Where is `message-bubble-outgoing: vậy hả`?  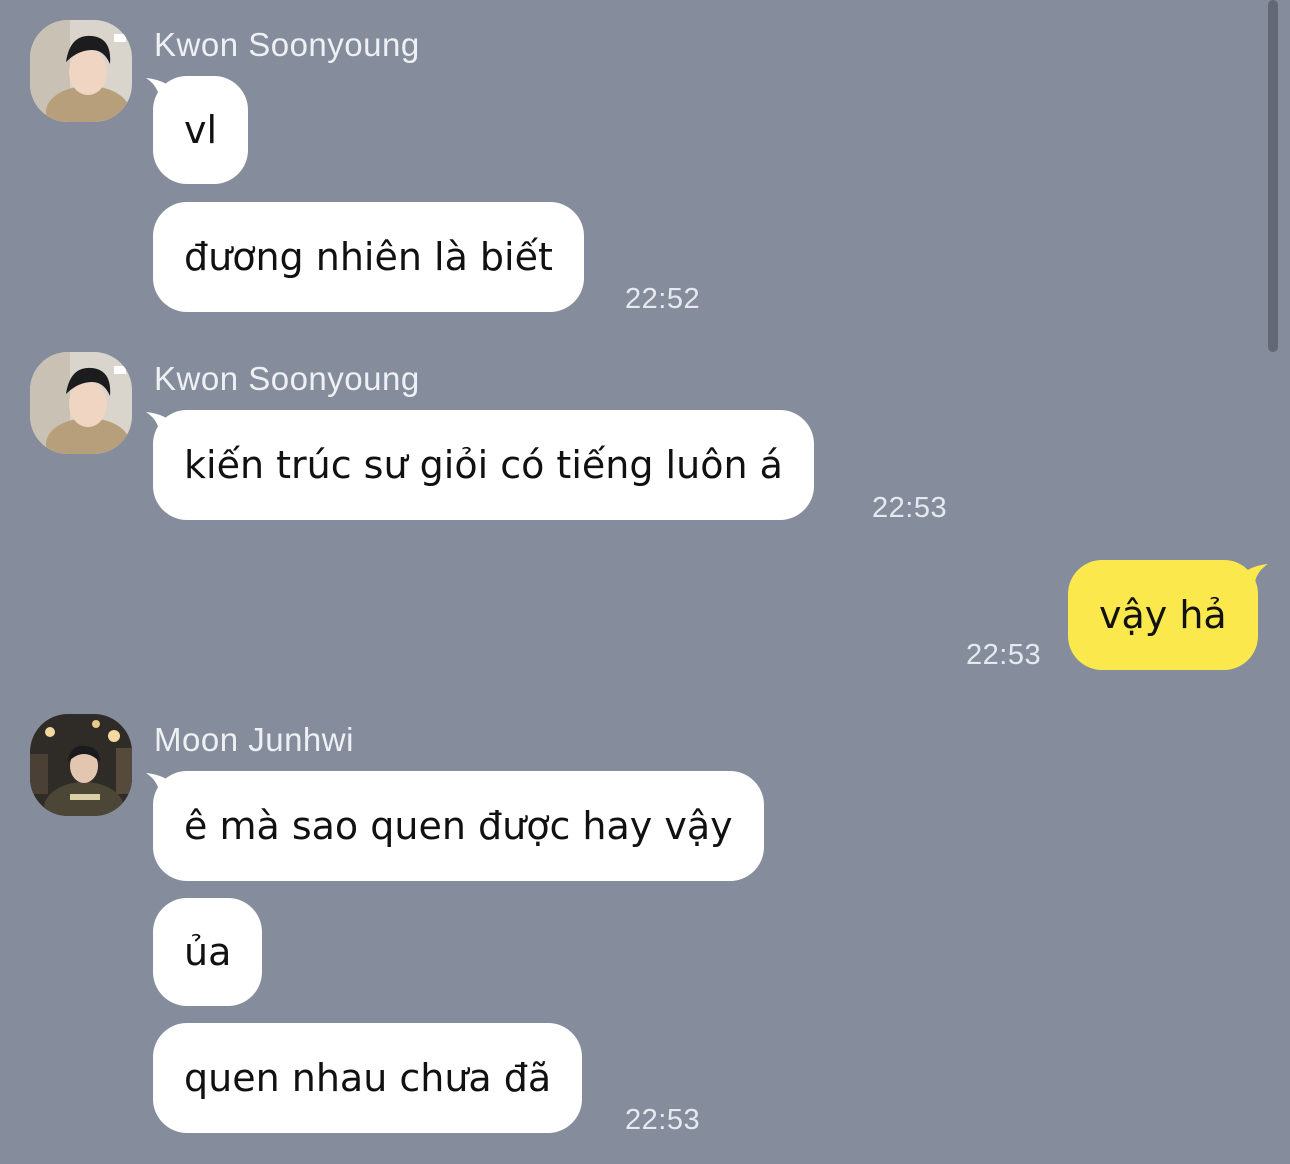 message-bubble-outgoing: vậy hả is located at coordinates (1163, 615).